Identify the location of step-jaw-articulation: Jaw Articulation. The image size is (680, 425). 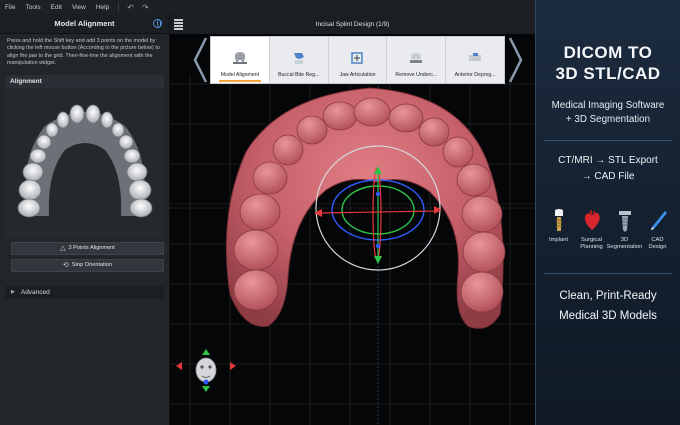
(358, 60).